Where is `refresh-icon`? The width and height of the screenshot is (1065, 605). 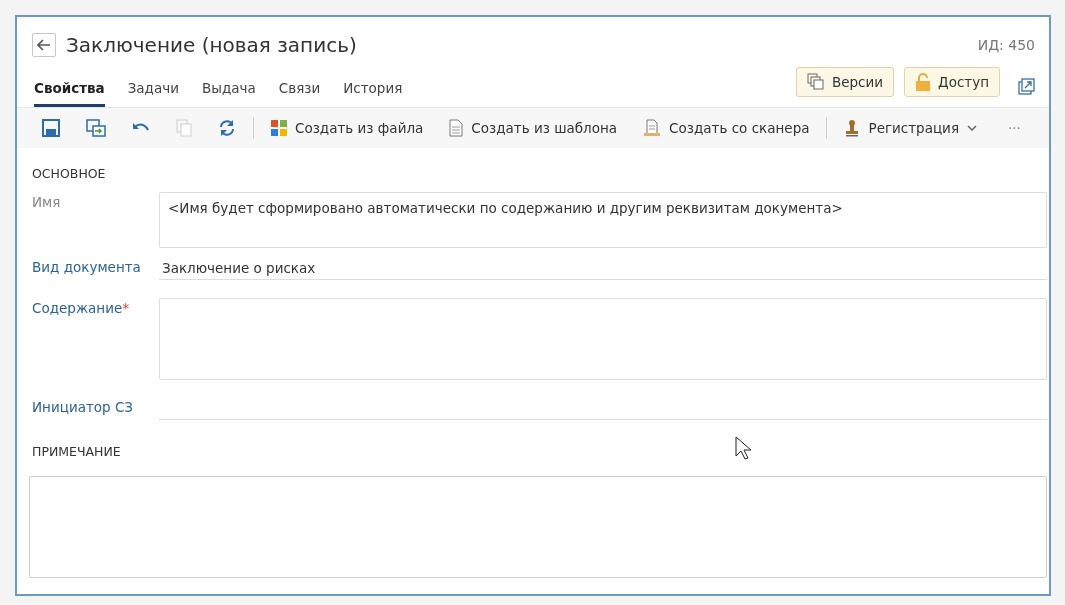 refresh-icon is located at coordinates (227, 128).